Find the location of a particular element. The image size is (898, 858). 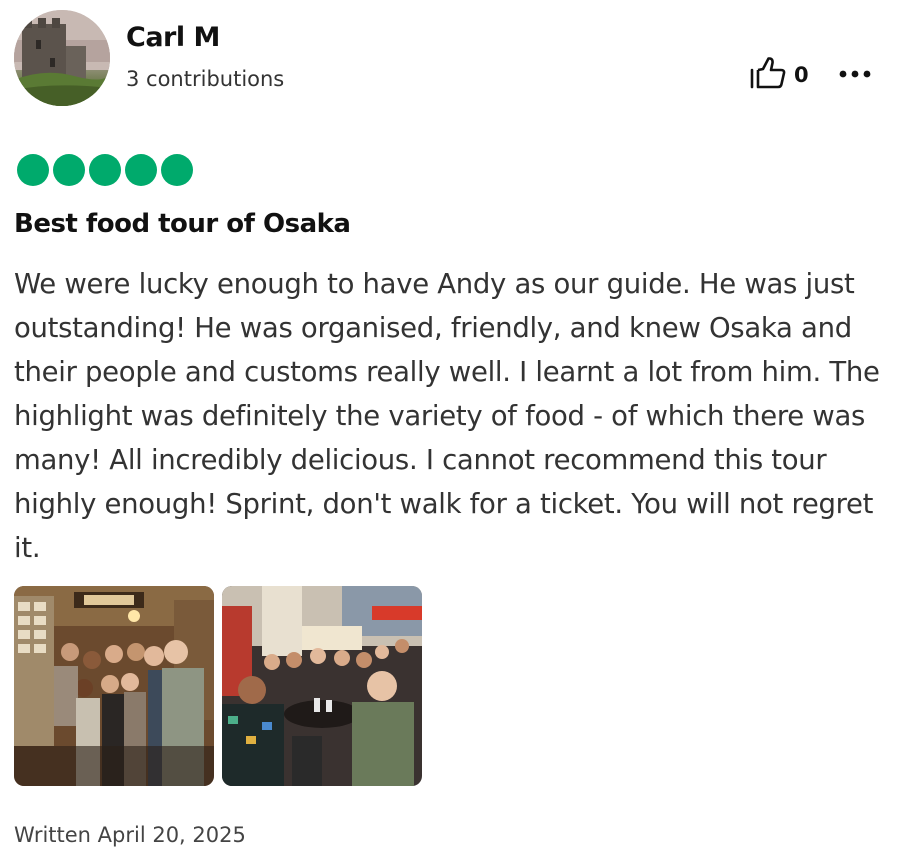

review-title: Best food tour of Osaka is located at coordinates (182, 224).